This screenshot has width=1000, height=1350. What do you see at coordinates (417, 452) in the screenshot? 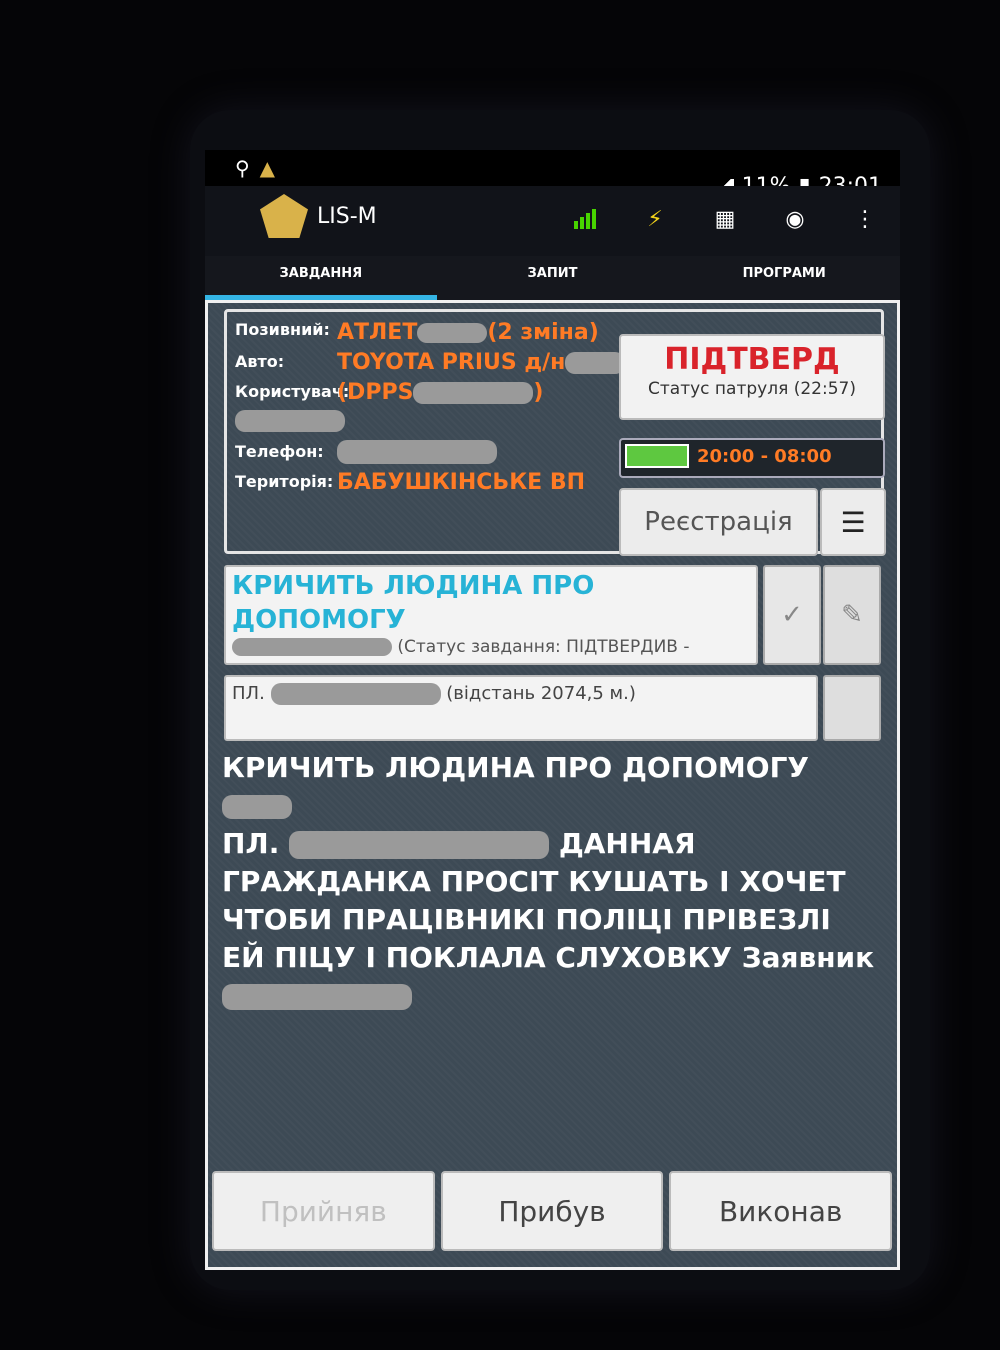
I see `phone-value` at bounding box center [417, 452].